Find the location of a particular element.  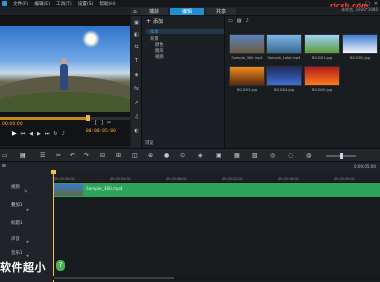

menu-tools: 工具(T) is located at coordinates (64, 4).